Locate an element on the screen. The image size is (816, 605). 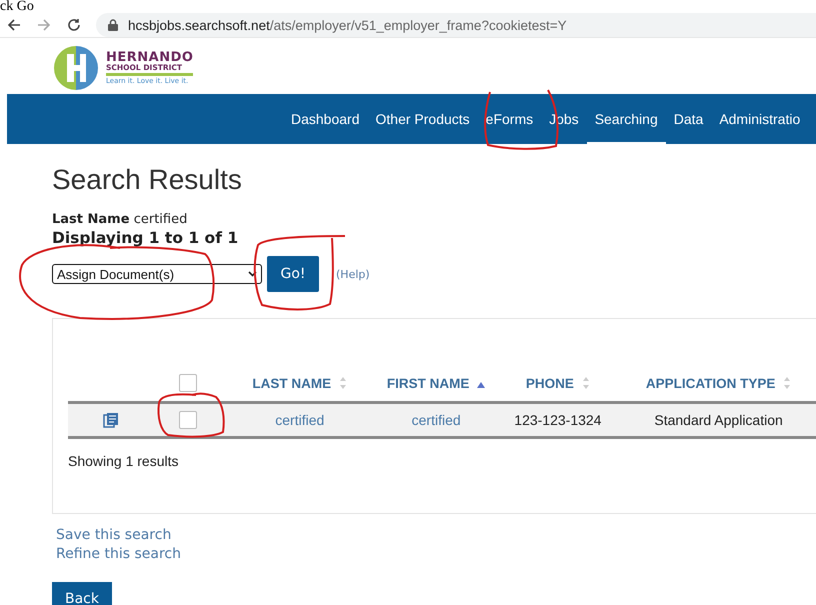
caret-icon is located at coordinates (252, 274).